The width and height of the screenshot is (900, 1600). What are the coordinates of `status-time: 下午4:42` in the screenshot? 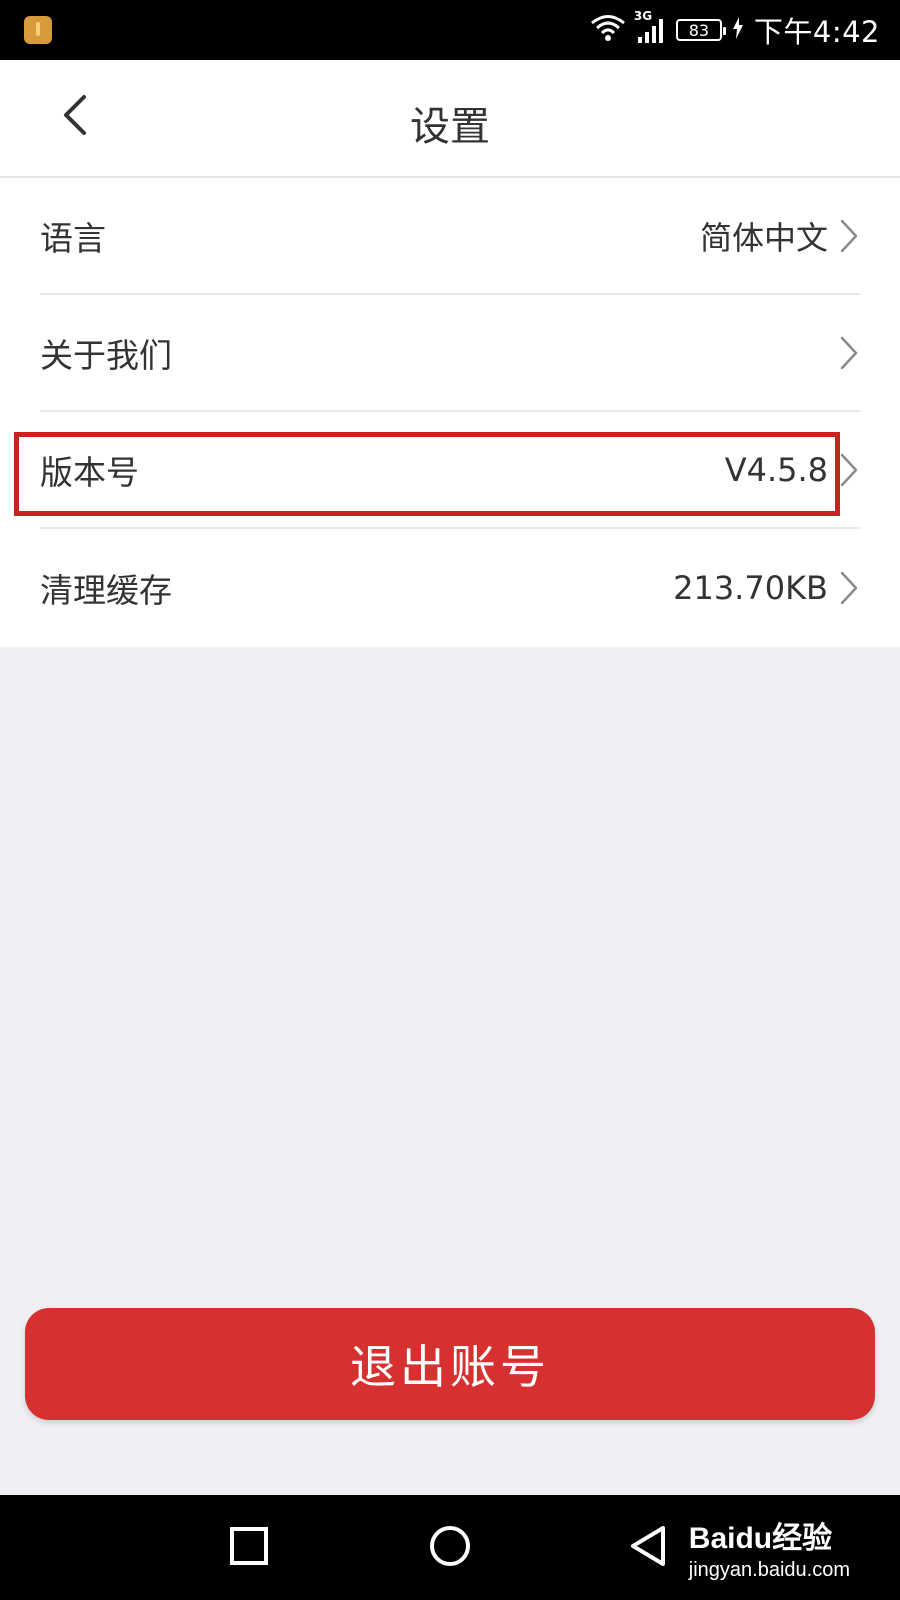 It's located at (816, 32).